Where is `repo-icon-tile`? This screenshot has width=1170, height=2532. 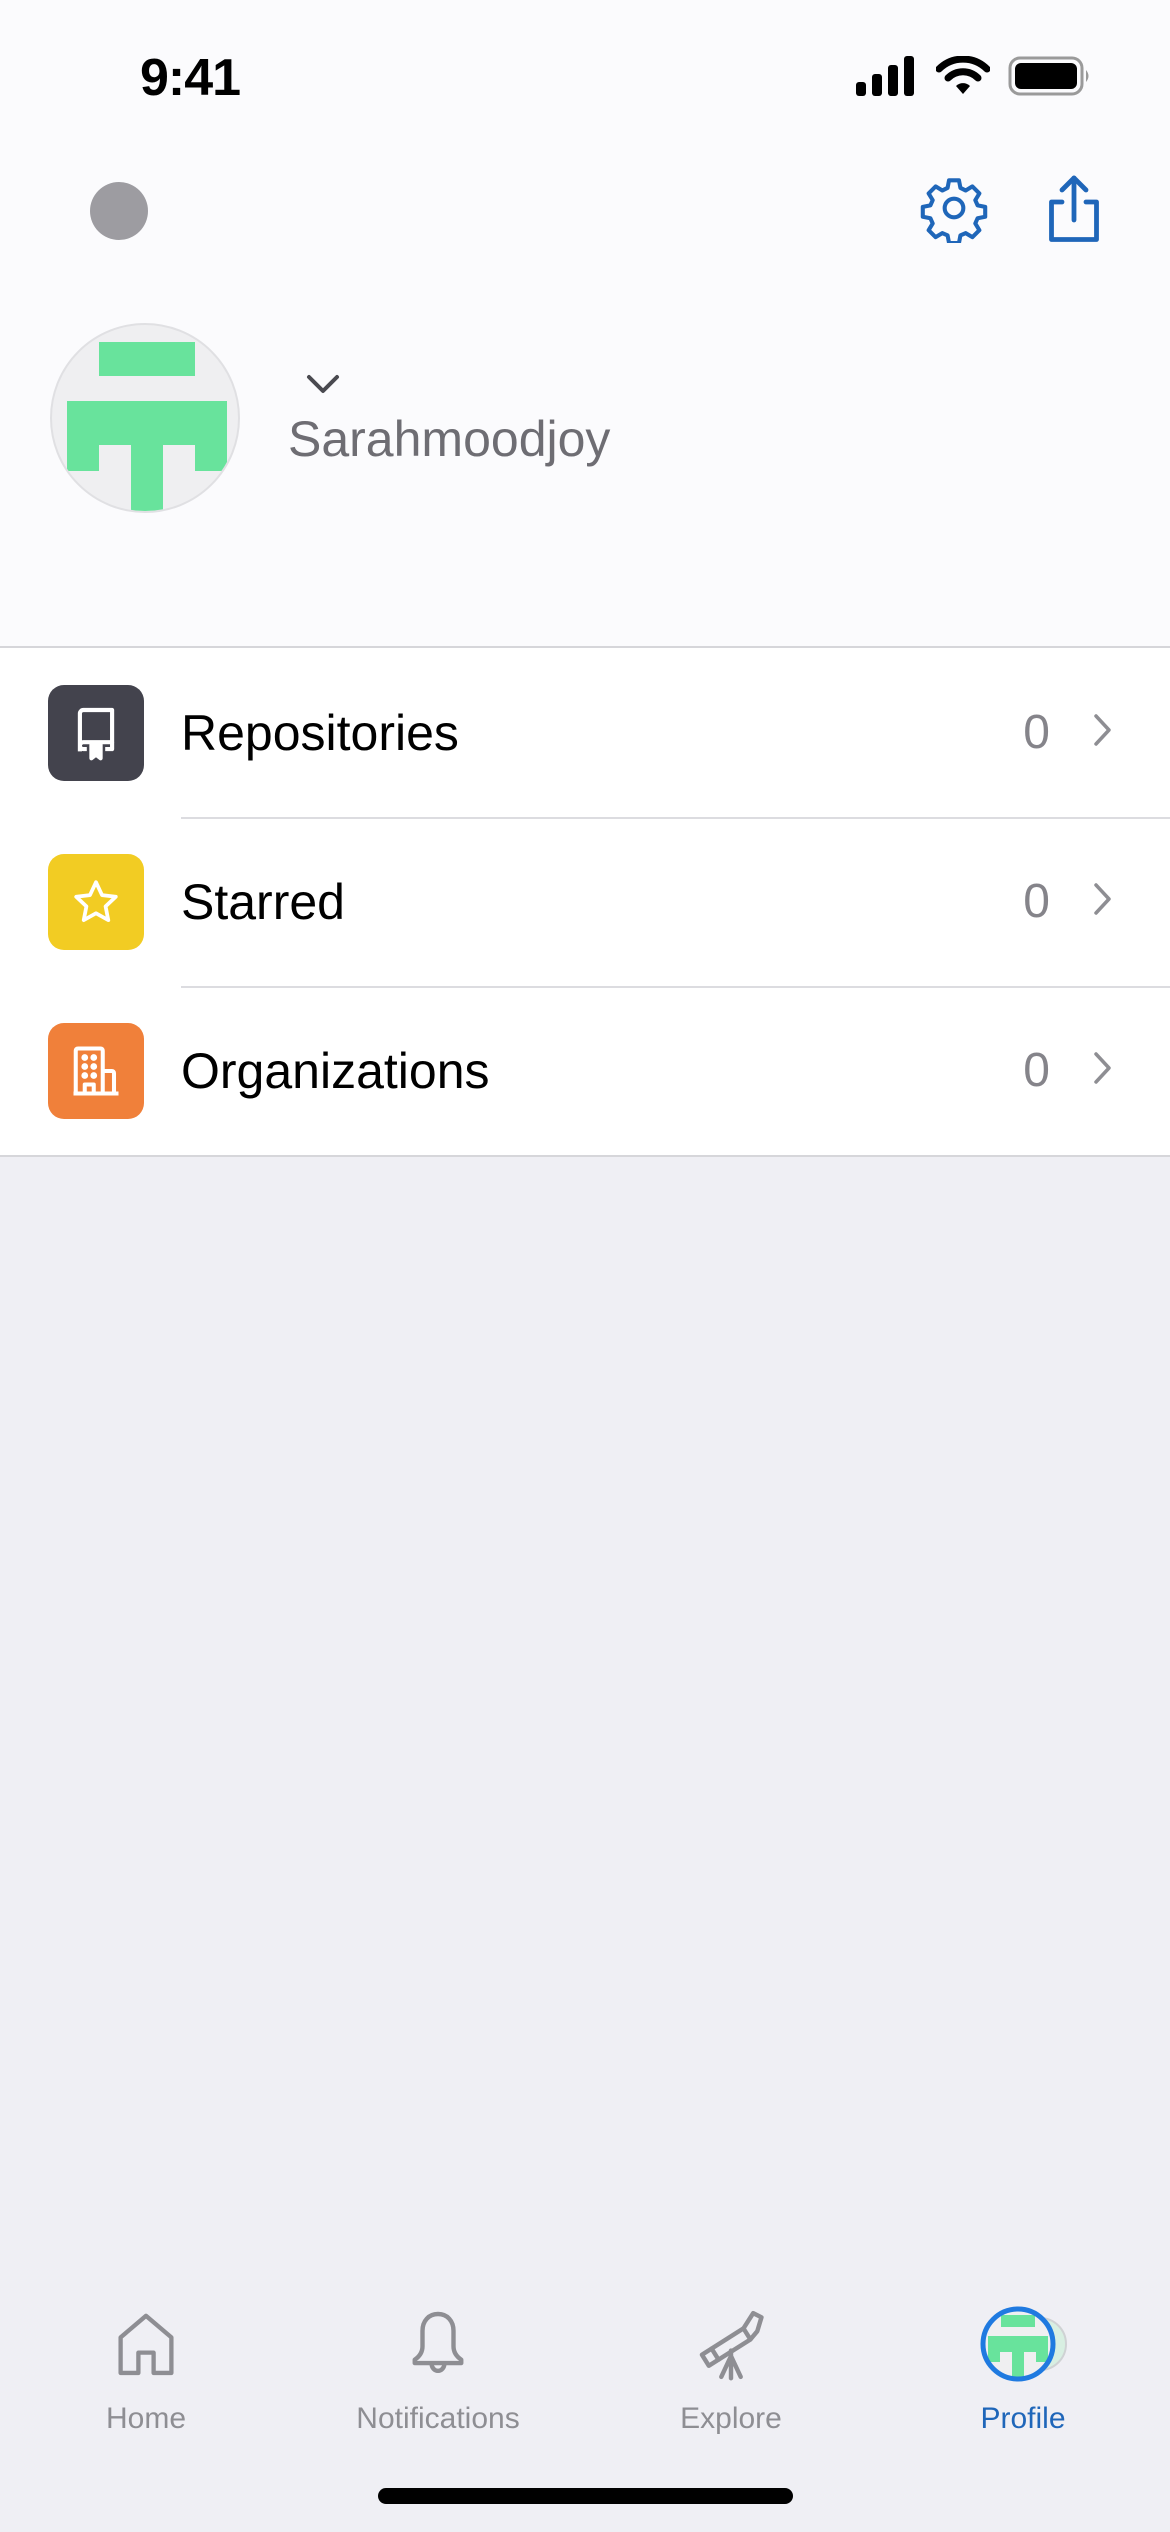 repo-icon-tile is located at coordinates (96, 732).